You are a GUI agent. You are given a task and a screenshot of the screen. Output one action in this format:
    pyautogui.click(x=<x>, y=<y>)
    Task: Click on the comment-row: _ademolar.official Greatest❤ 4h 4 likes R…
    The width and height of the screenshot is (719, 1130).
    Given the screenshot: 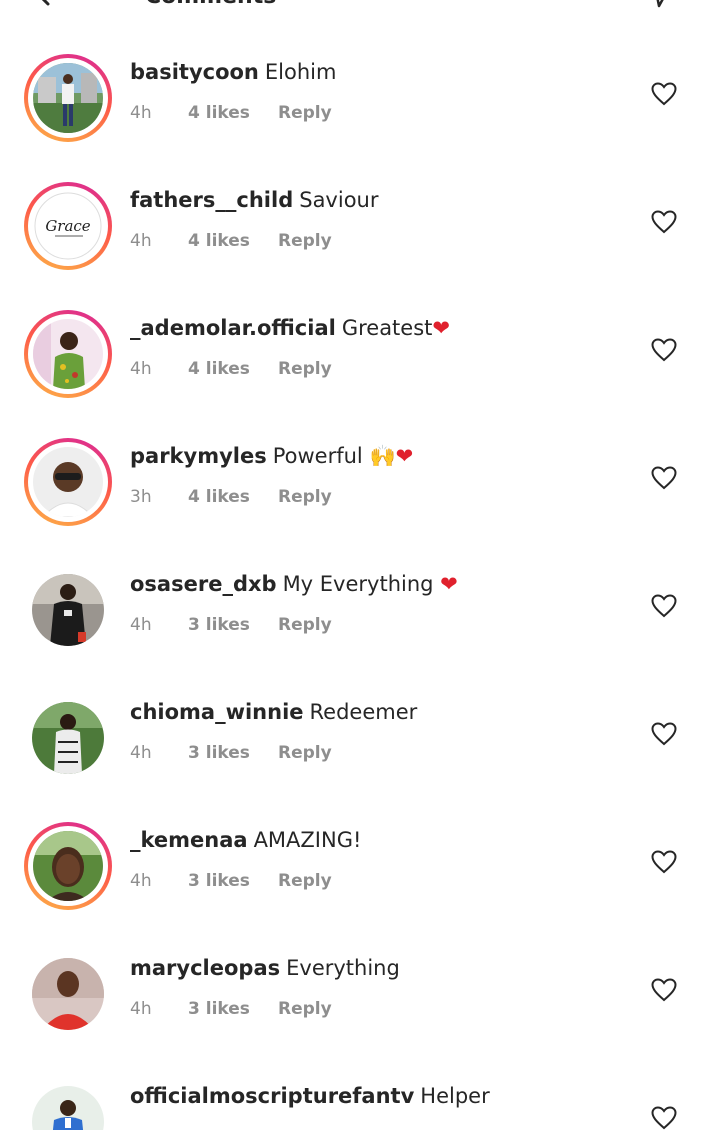 What is the action you would take?
    pyautogui.click(x=359, y=360)
    